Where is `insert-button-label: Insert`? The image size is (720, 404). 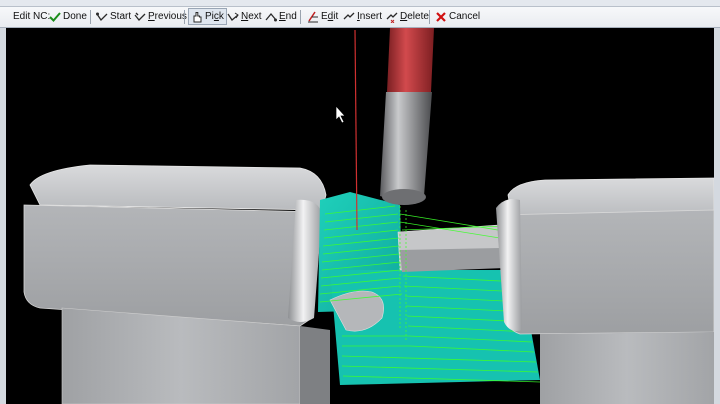 insert-button-label: Insert is located at coordinates (370, 16).